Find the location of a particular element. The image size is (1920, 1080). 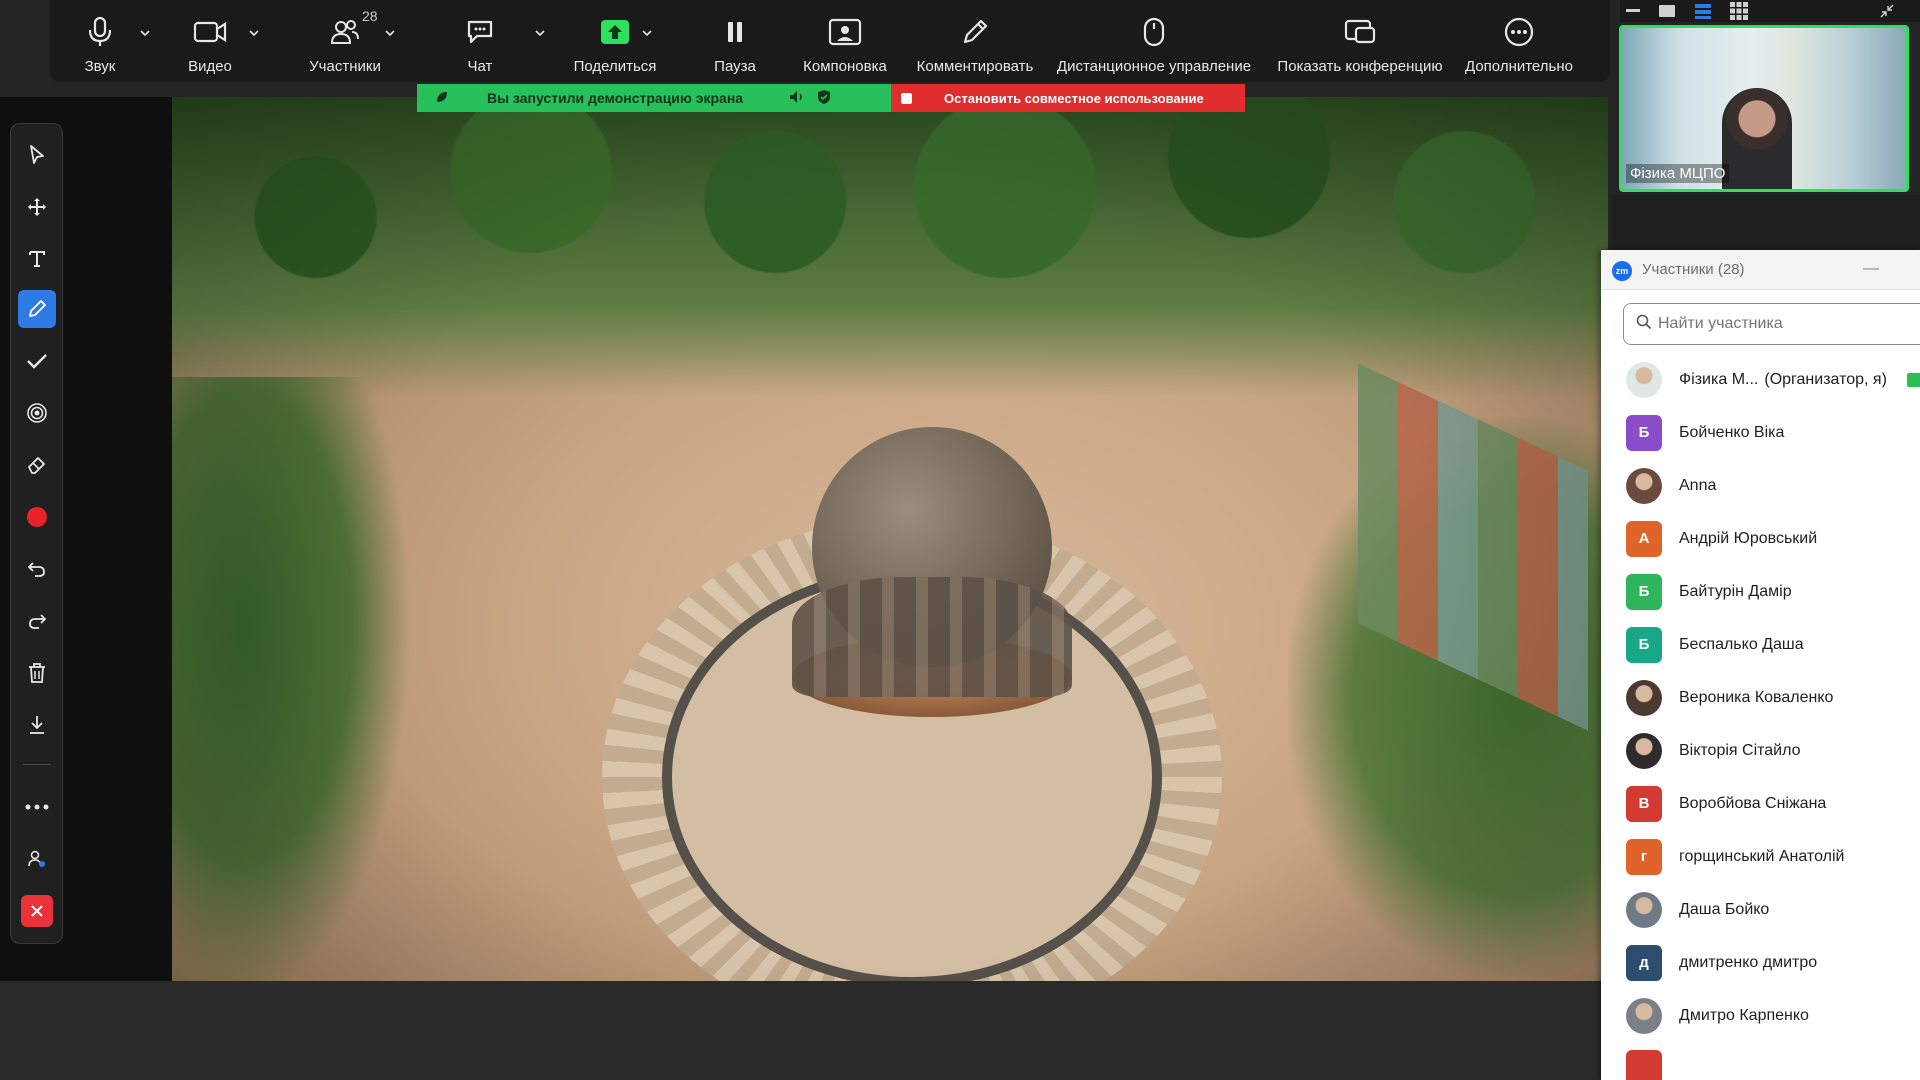

minimize-view-icon is located at coordinates (1633, 11).